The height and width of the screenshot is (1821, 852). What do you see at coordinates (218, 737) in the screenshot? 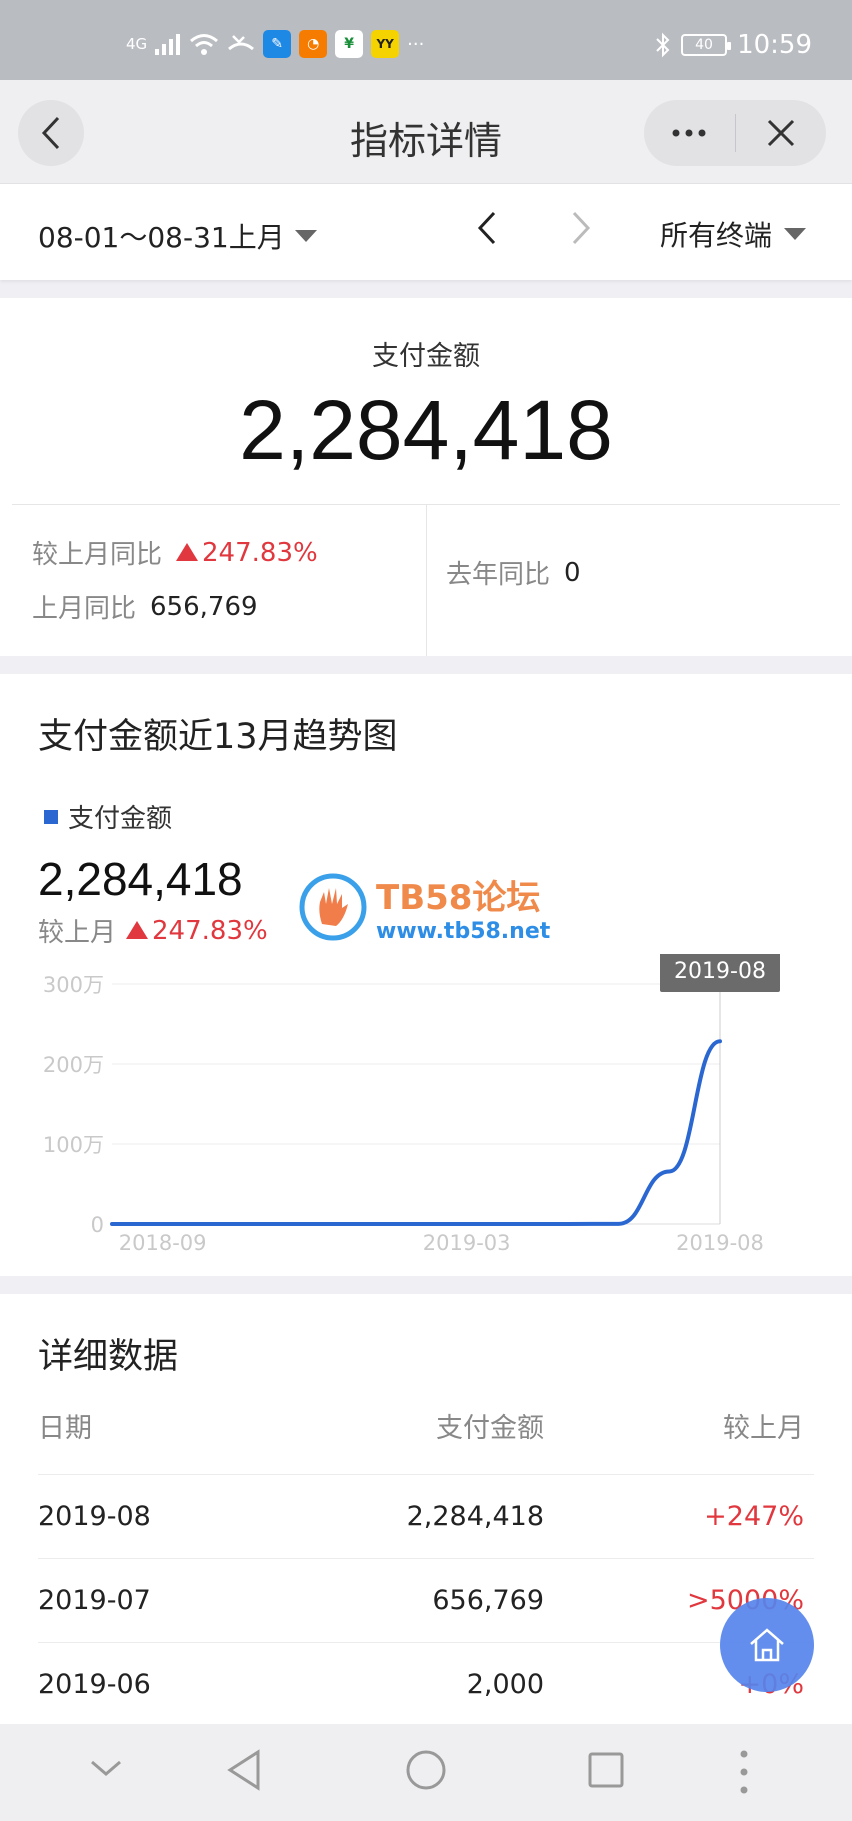
I see `trend-title: 支付金额近13月趋势图` at bounding box center [218, 737].